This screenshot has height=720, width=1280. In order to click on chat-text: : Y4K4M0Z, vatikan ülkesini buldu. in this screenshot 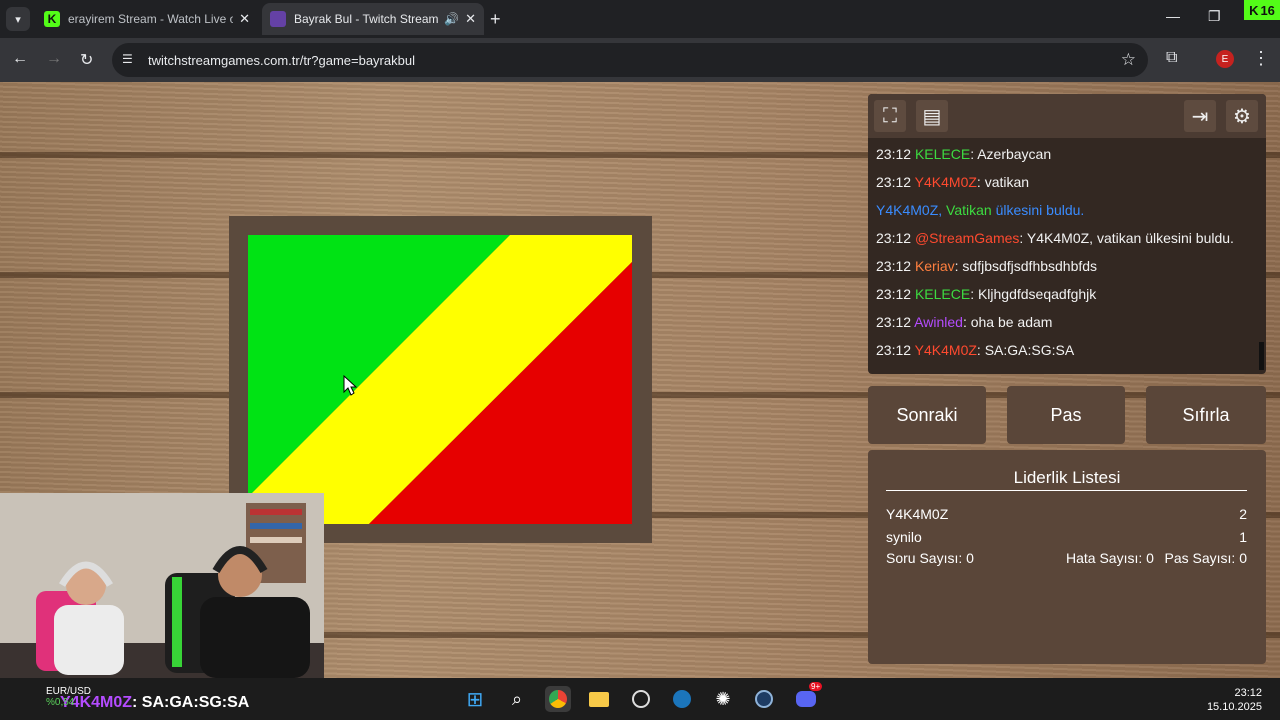, I will do `click(1126, 238)`.